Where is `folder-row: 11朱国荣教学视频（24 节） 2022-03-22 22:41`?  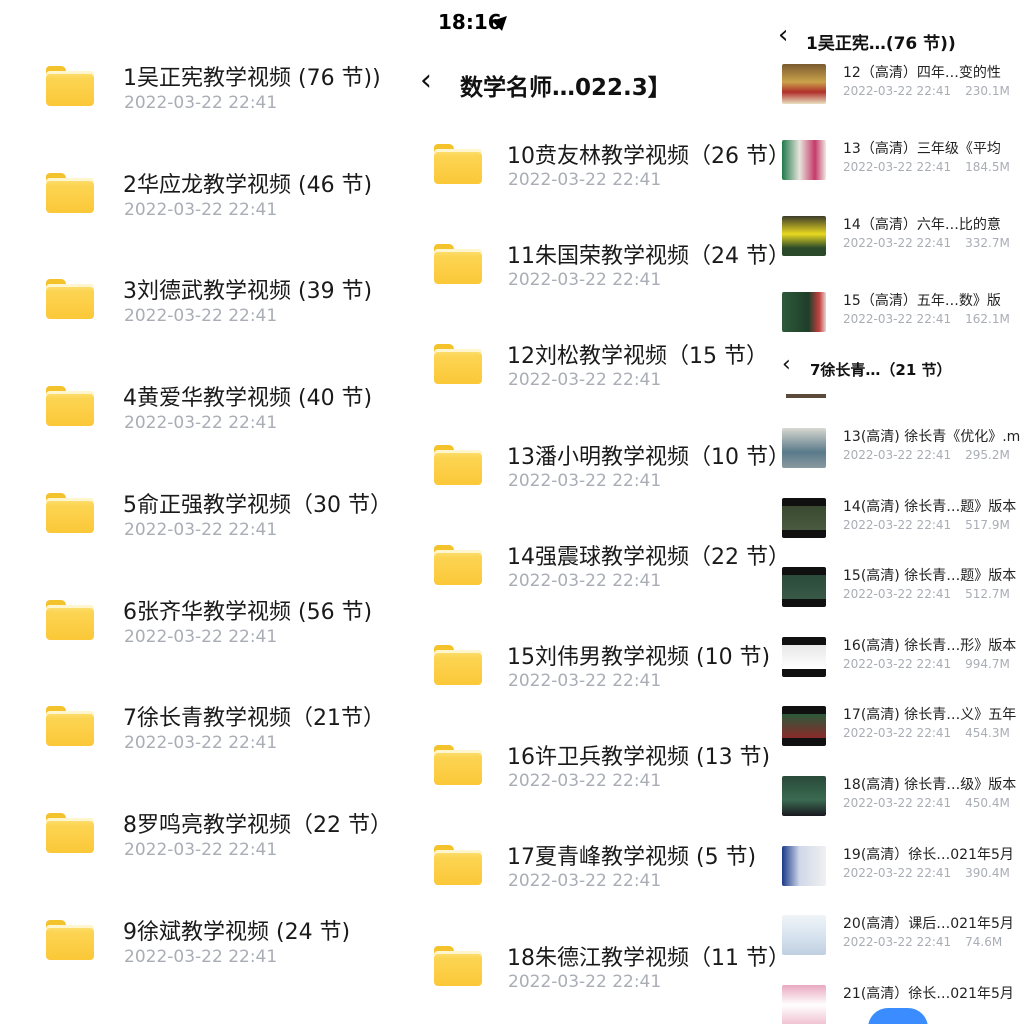
folder-row: 11朱国荣教学视频（24 节） 2022-03-22 22:41 is located at coordinates (594, 287).